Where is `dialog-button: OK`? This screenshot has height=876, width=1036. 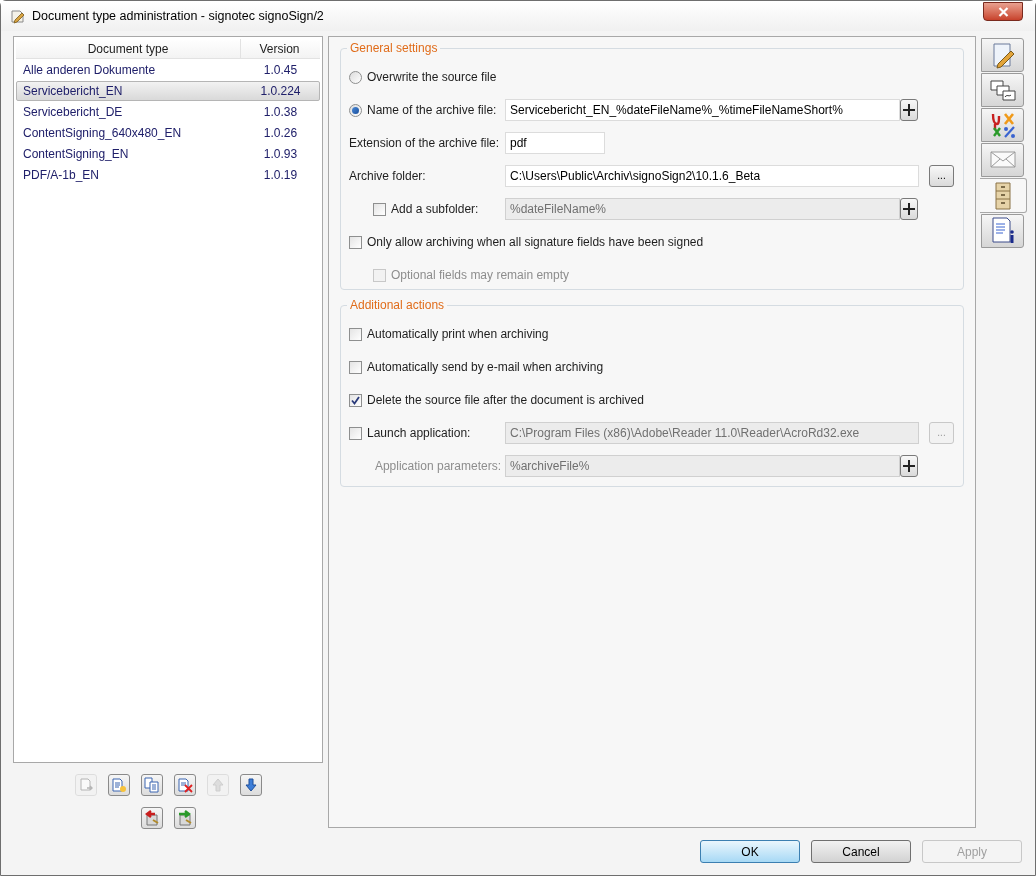
dialog-button: OK is located at coordinates (750, 851).